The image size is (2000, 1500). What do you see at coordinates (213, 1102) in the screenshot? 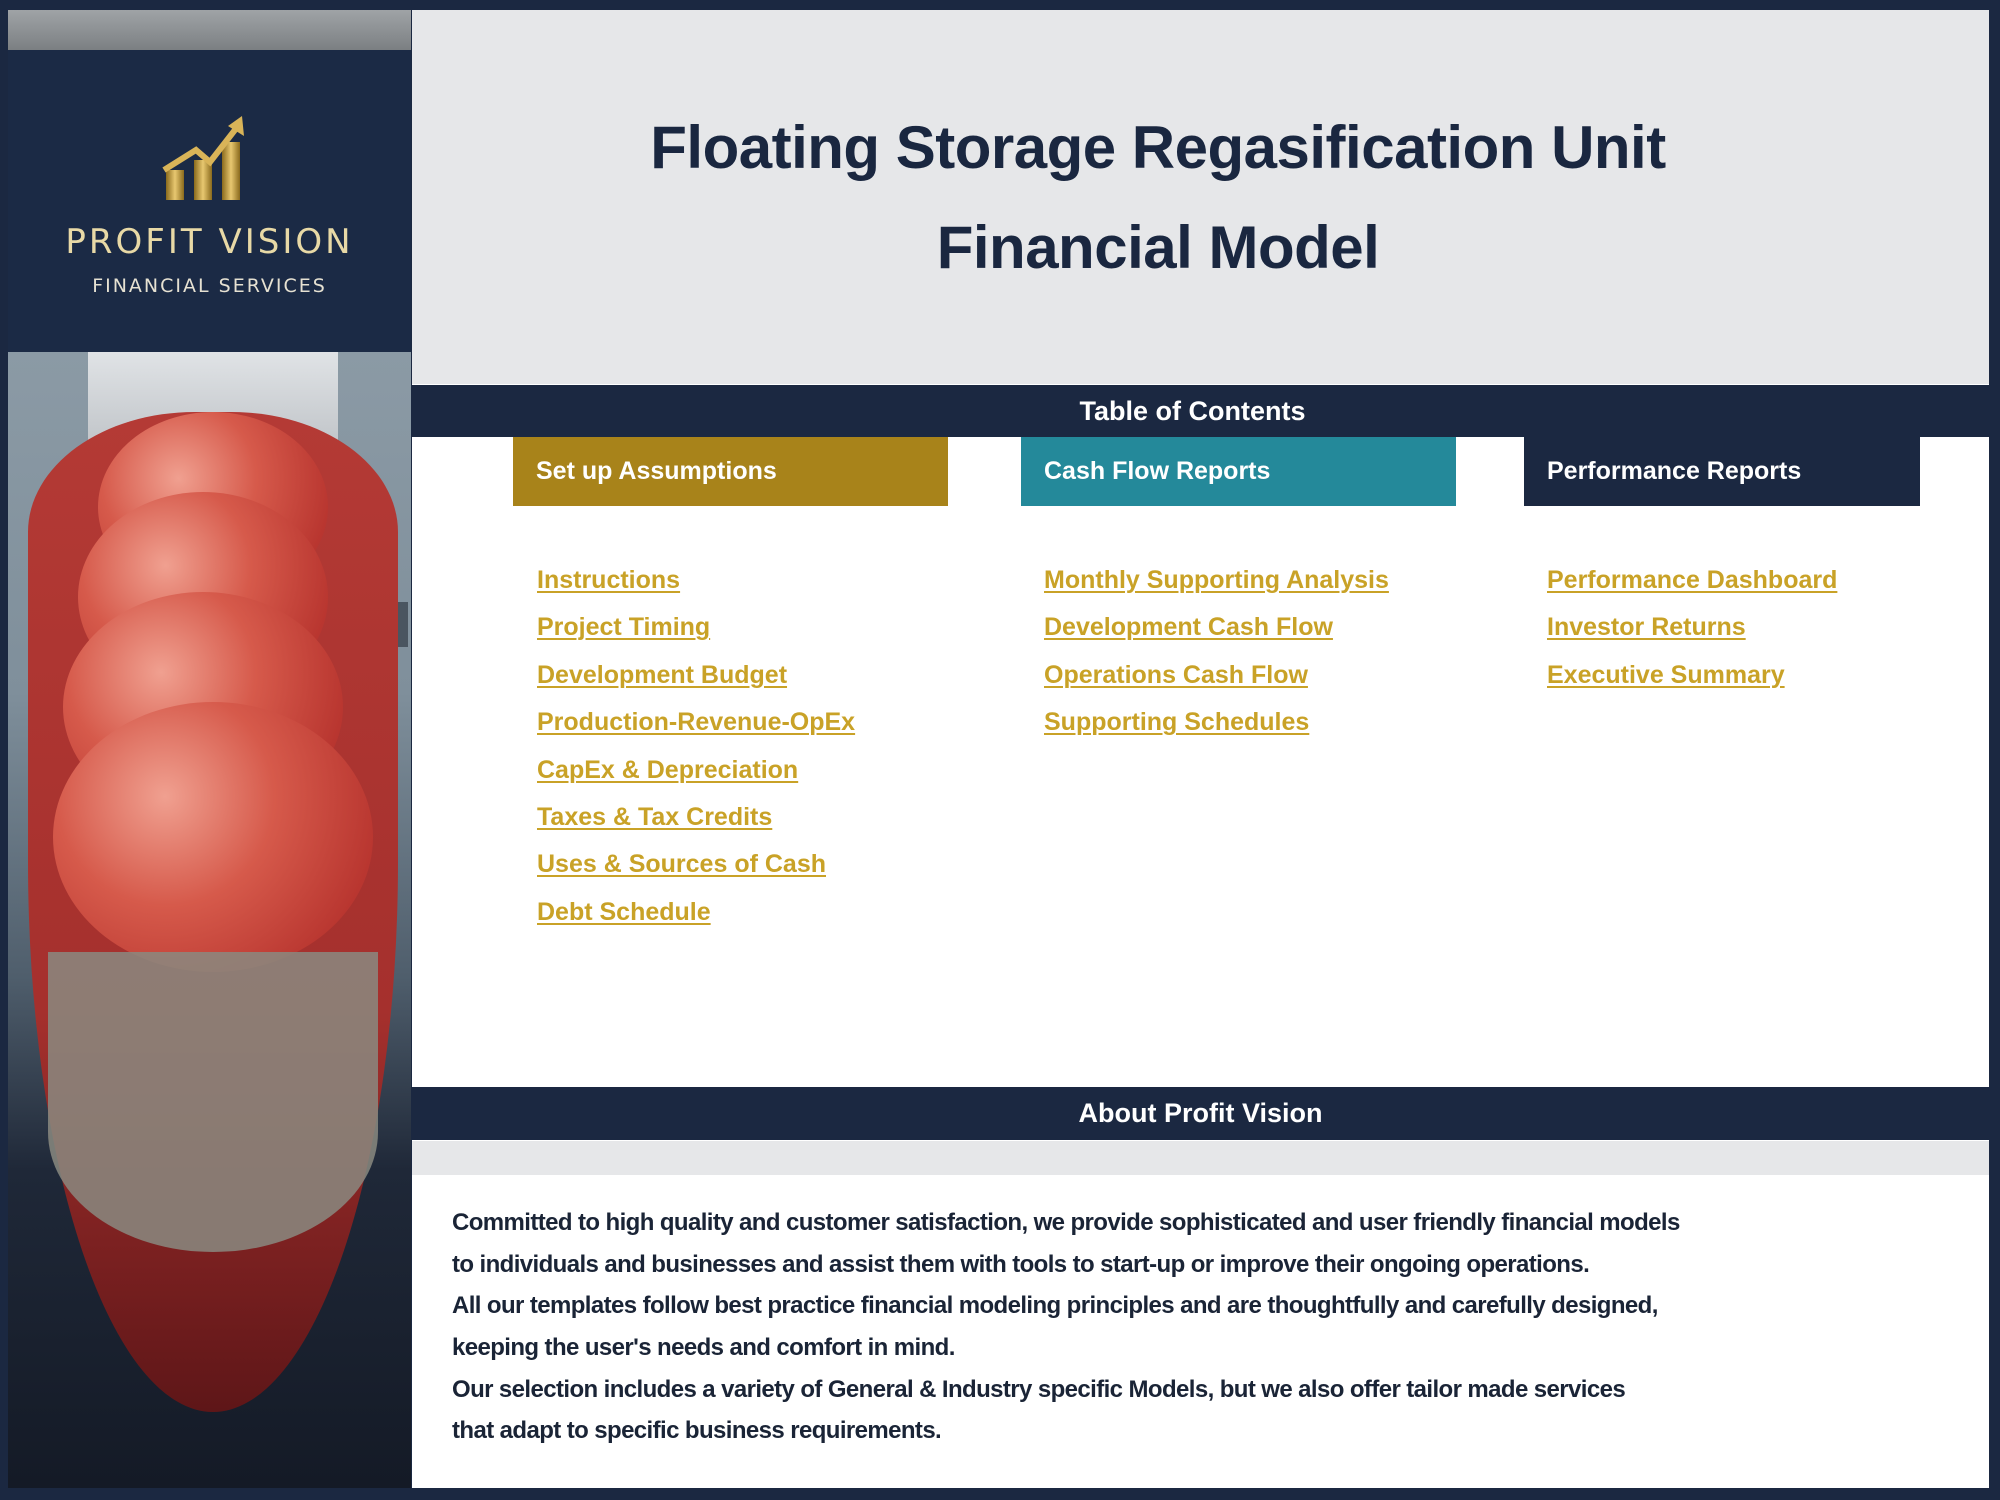
I see `ship-deck` at bounding box center [213, 1102].